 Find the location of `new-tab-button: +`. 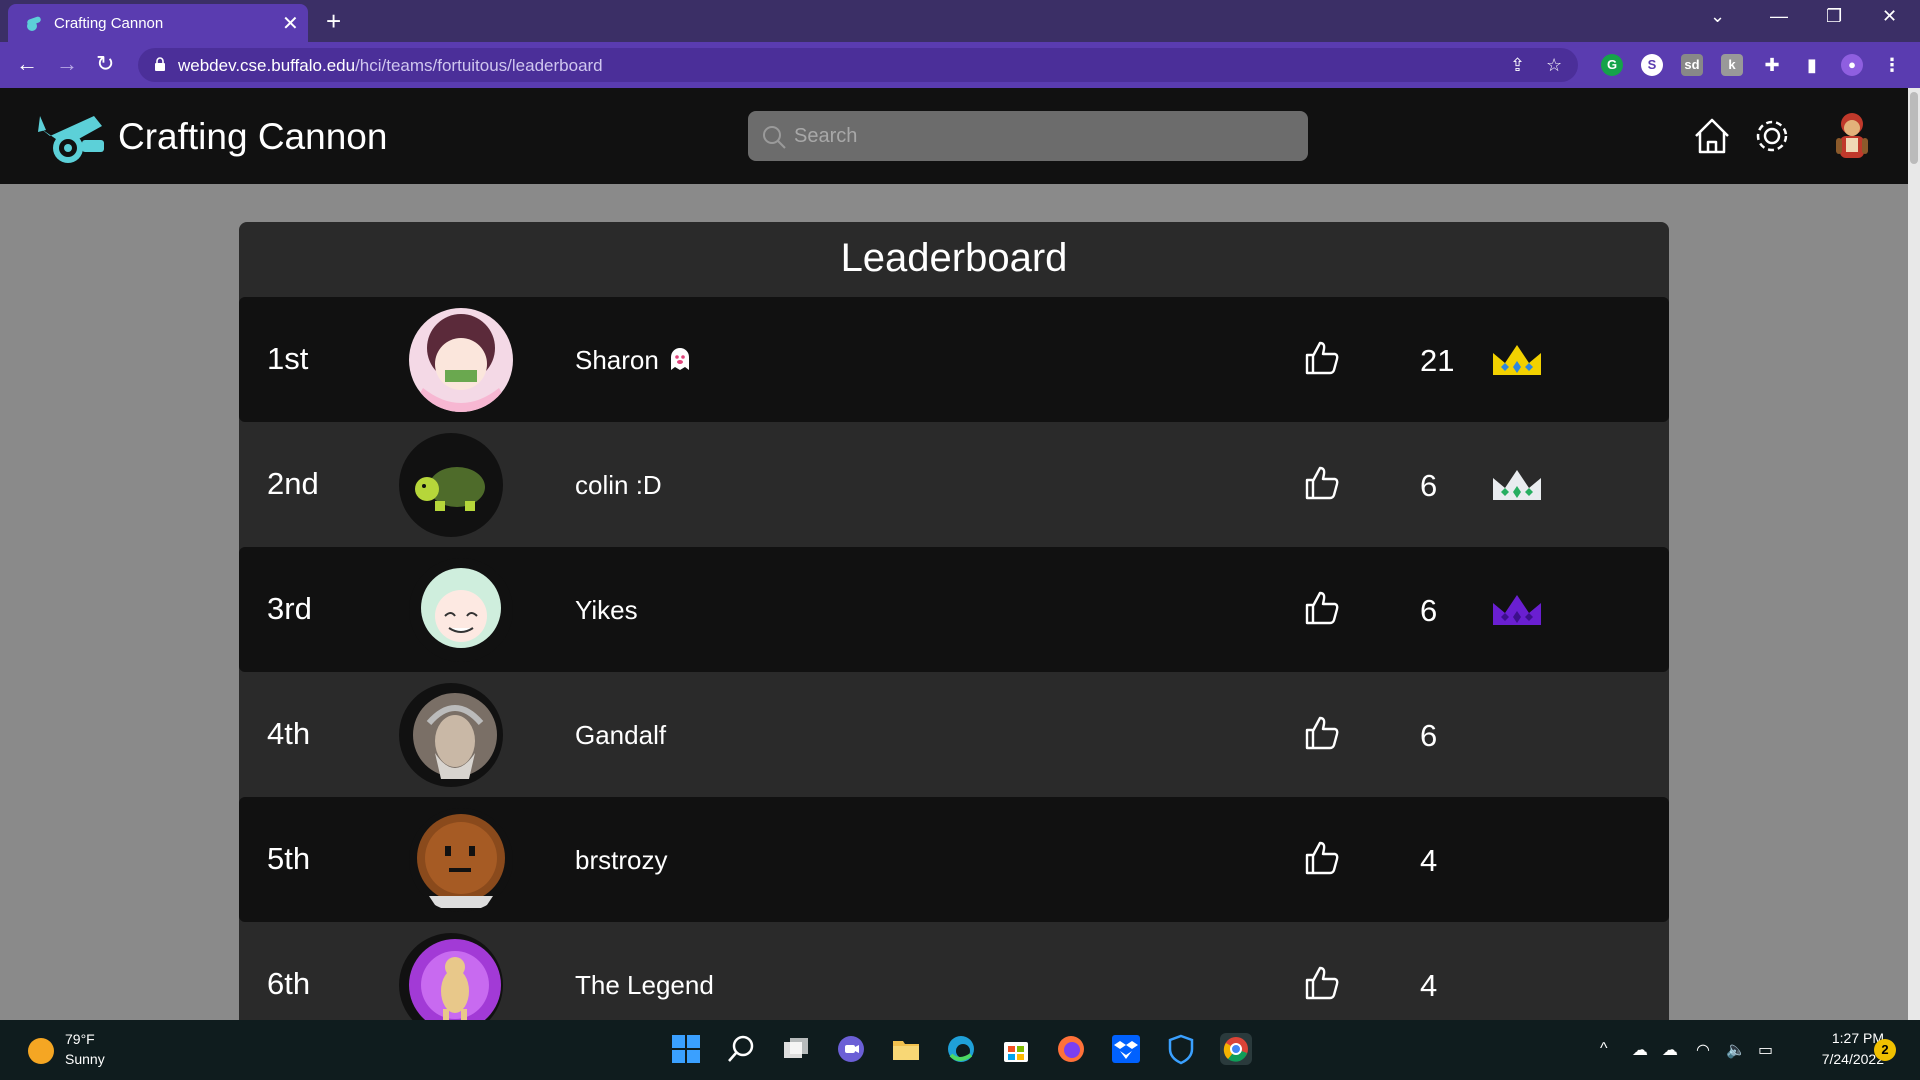

new-tab-button: + is located at coordinates (333, 21).